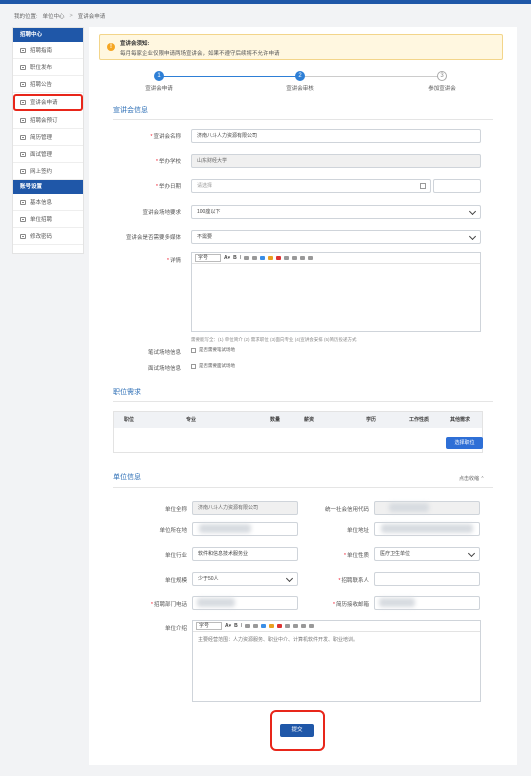  I want to click on chevron-down-icon, so click(472, 211).